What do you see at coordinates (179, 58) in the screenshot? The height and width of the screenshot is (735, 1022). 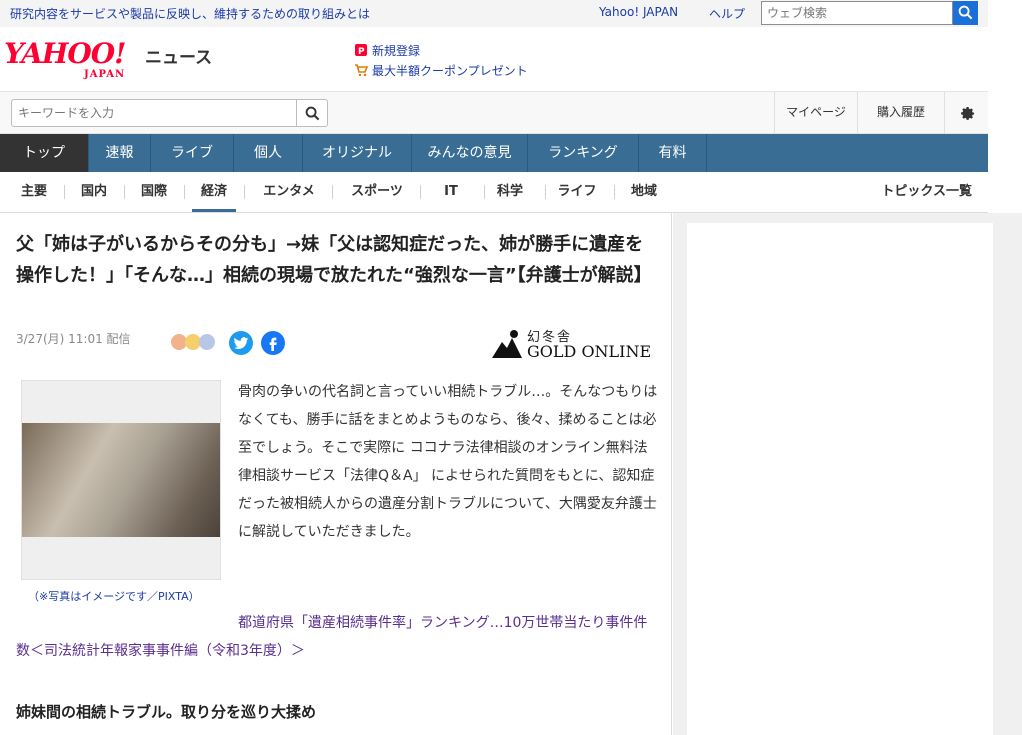 I see `logo-news-text: ニュース` at bounding box center [179, 58].